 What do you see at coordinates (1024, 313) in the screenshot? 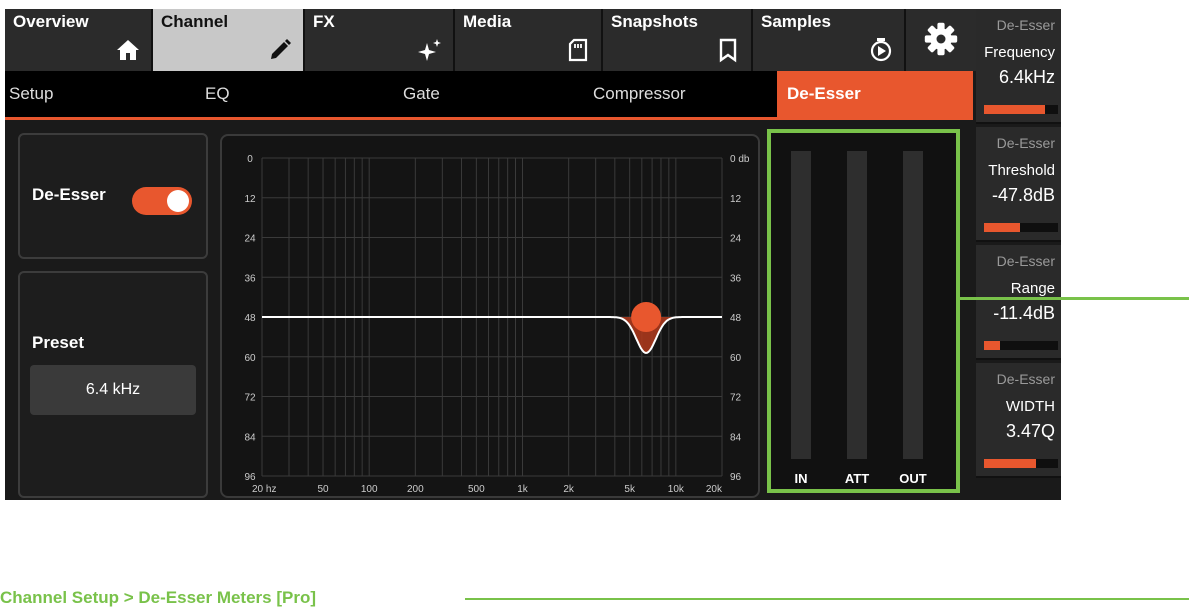
I see `param-value: -11.4dB` at bounding box center [1024, 313].